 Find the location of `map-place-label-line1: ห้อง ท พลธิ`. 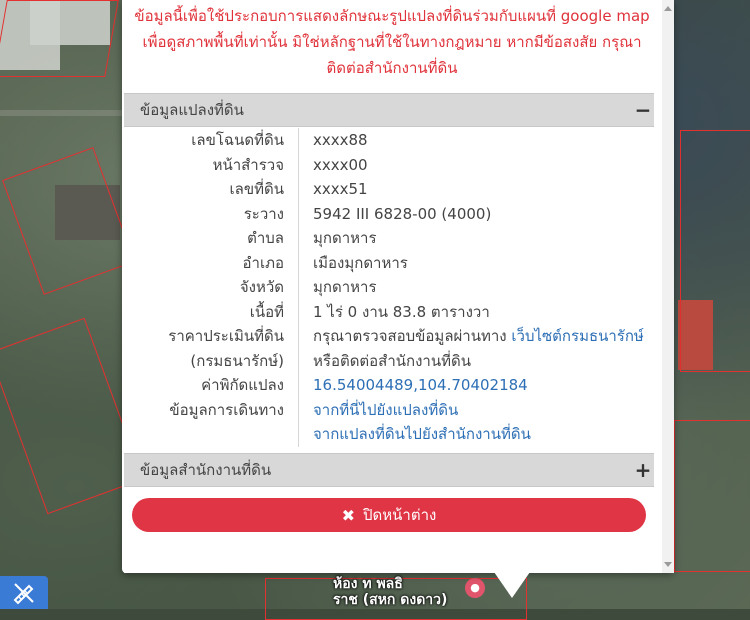

map-place-label-line1: ห้อง ท พลธิ is located at coordinates (368, 584).